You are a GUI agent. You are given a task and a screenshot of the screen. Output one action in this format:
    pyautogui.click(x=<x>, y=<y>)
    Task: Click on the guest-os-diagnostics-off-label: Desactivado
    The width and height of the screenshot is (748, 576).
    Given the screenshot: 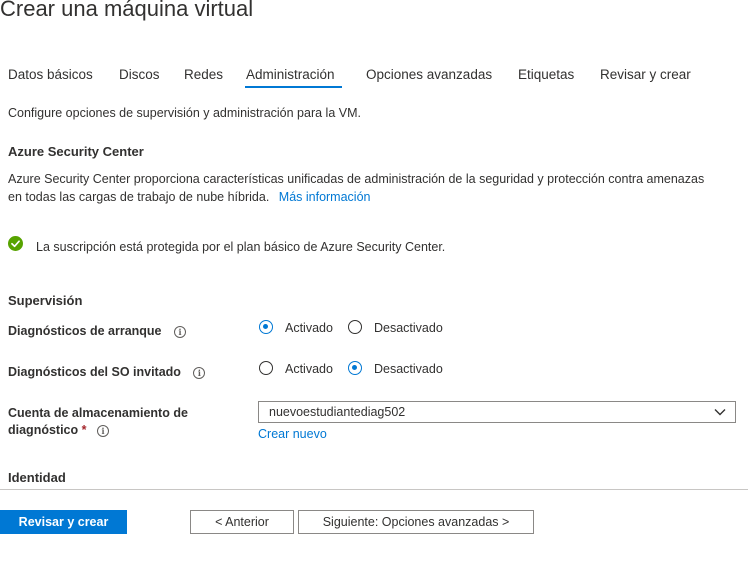 What is the action you would take?
    pyautogui.click(x=408, y=369)
    